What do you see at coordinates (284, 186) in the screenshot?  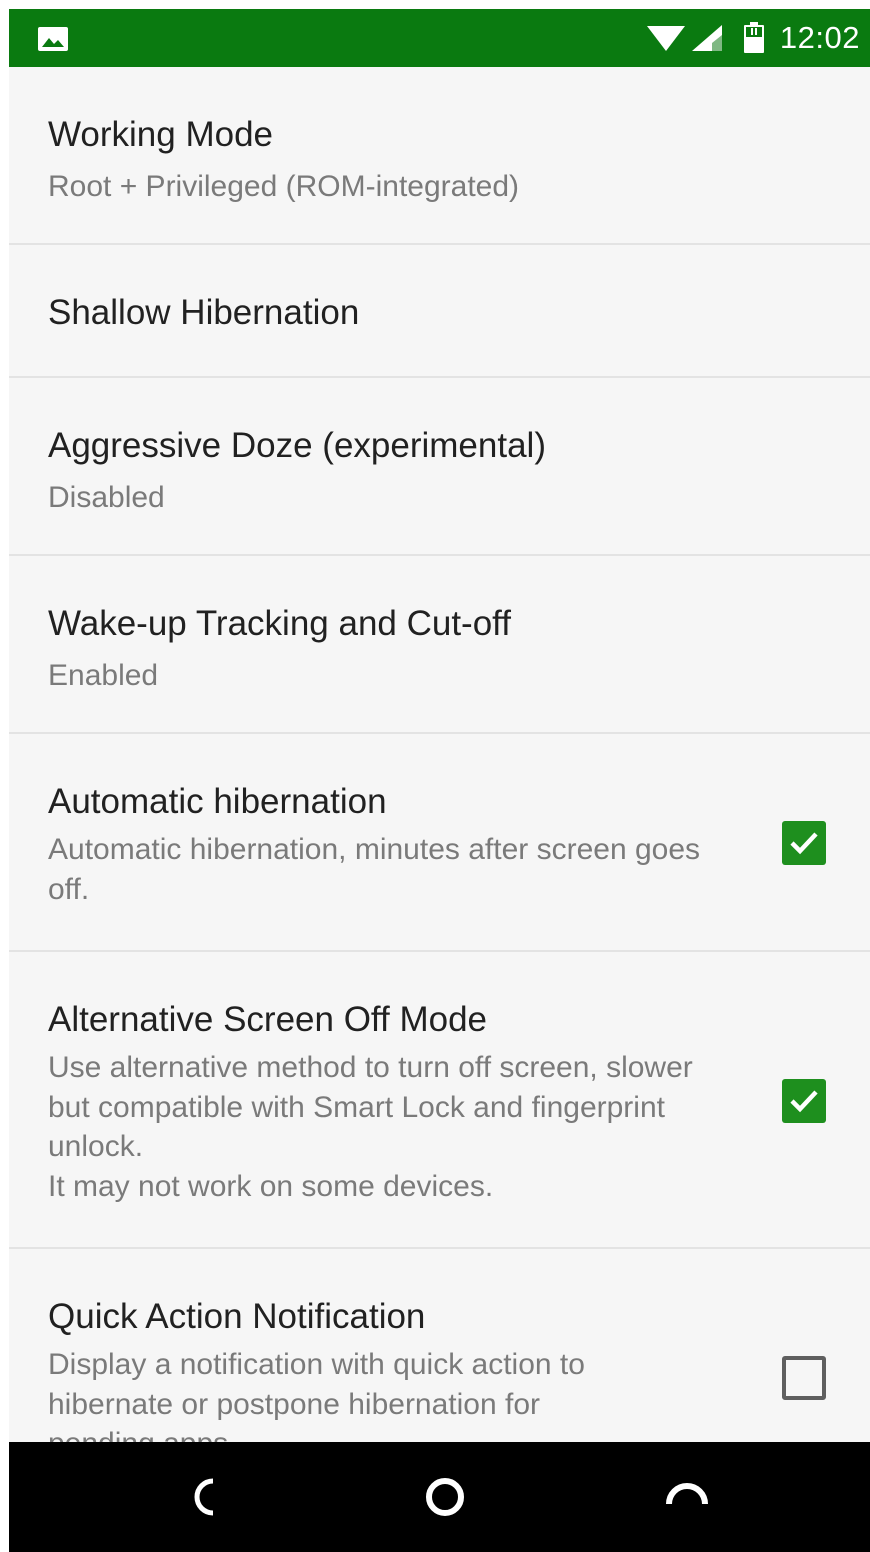 I see `setting-summary: Root + Privileged (ROM-integrated)` at bounding box center [284, 186].